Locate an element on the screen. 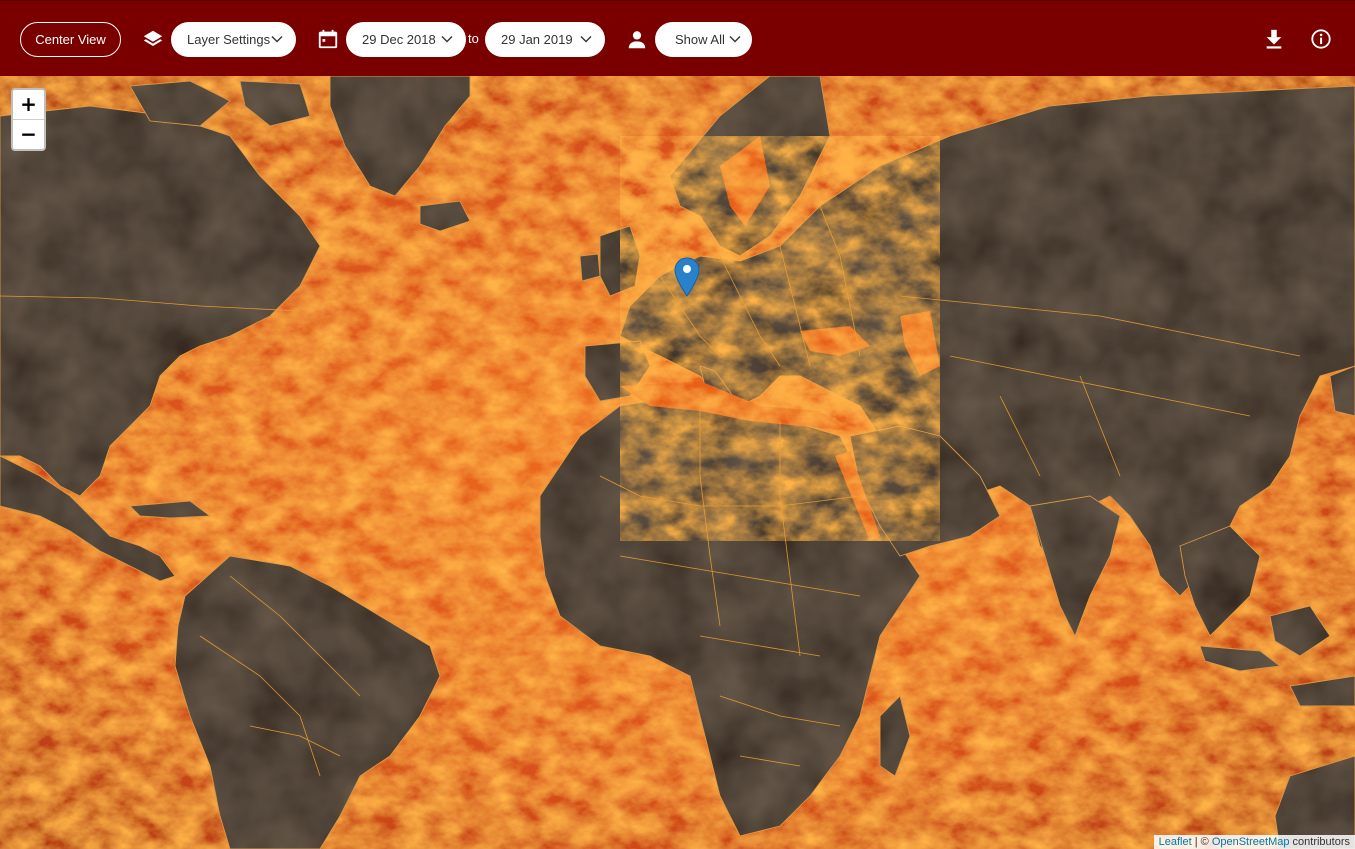 The width and height of the screenshot is (1355, 849). openstreetmap-link: OpenStreetMap is located at coordinates (1251, 842).